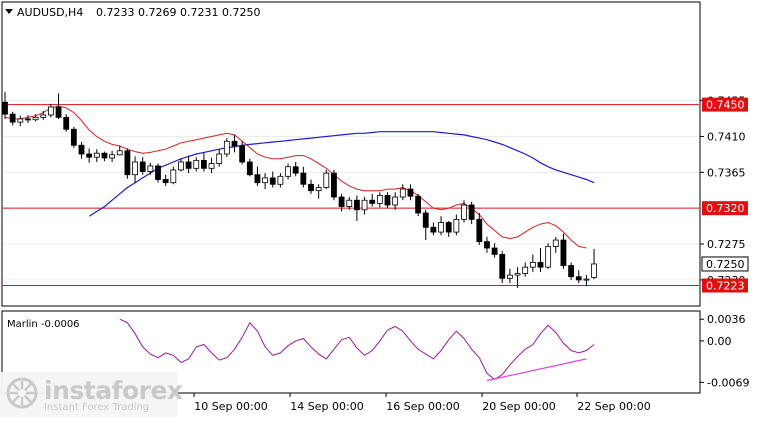 Image resolution: width=758 pixels, height=421 pixels. What do you see at coordinates (726, 136) in the screenshot?
I see `price-tick-label: 0.7410` at bounding box center [726, 136].